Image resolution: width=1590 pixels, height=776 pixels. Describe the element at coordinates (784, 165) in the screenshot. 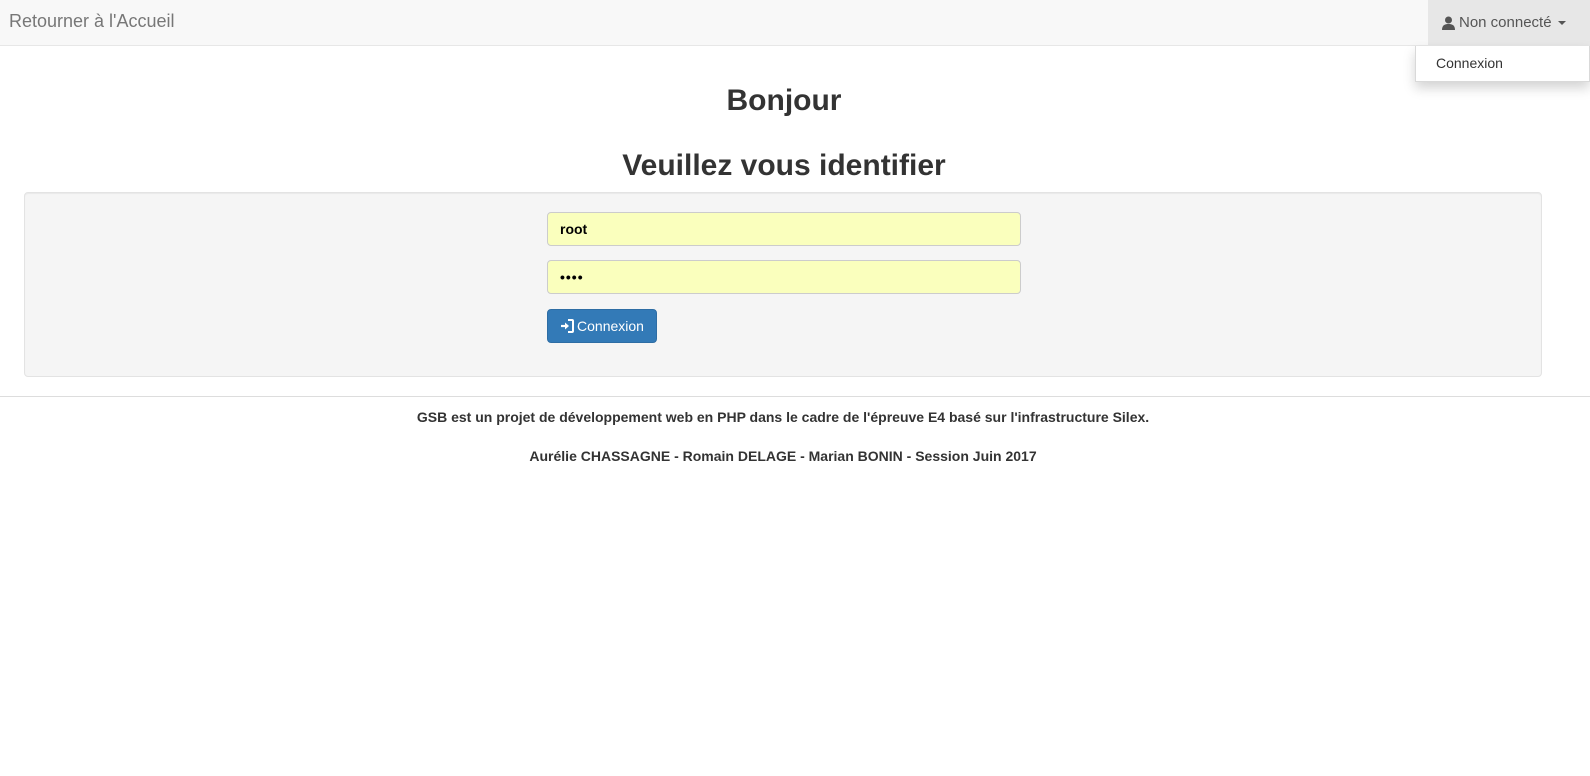

I see `login-prompt-heading: Veuillez vous identifier` at that location.